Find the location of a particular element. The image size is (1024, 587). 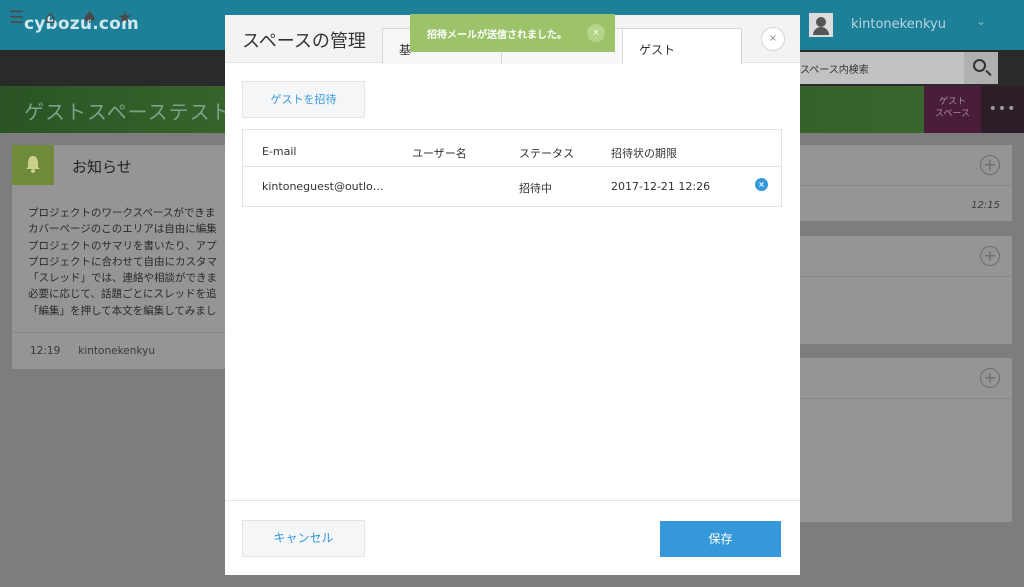

success-toast: 招待メールが送信されました。 × is located at coordinates (512, 33).